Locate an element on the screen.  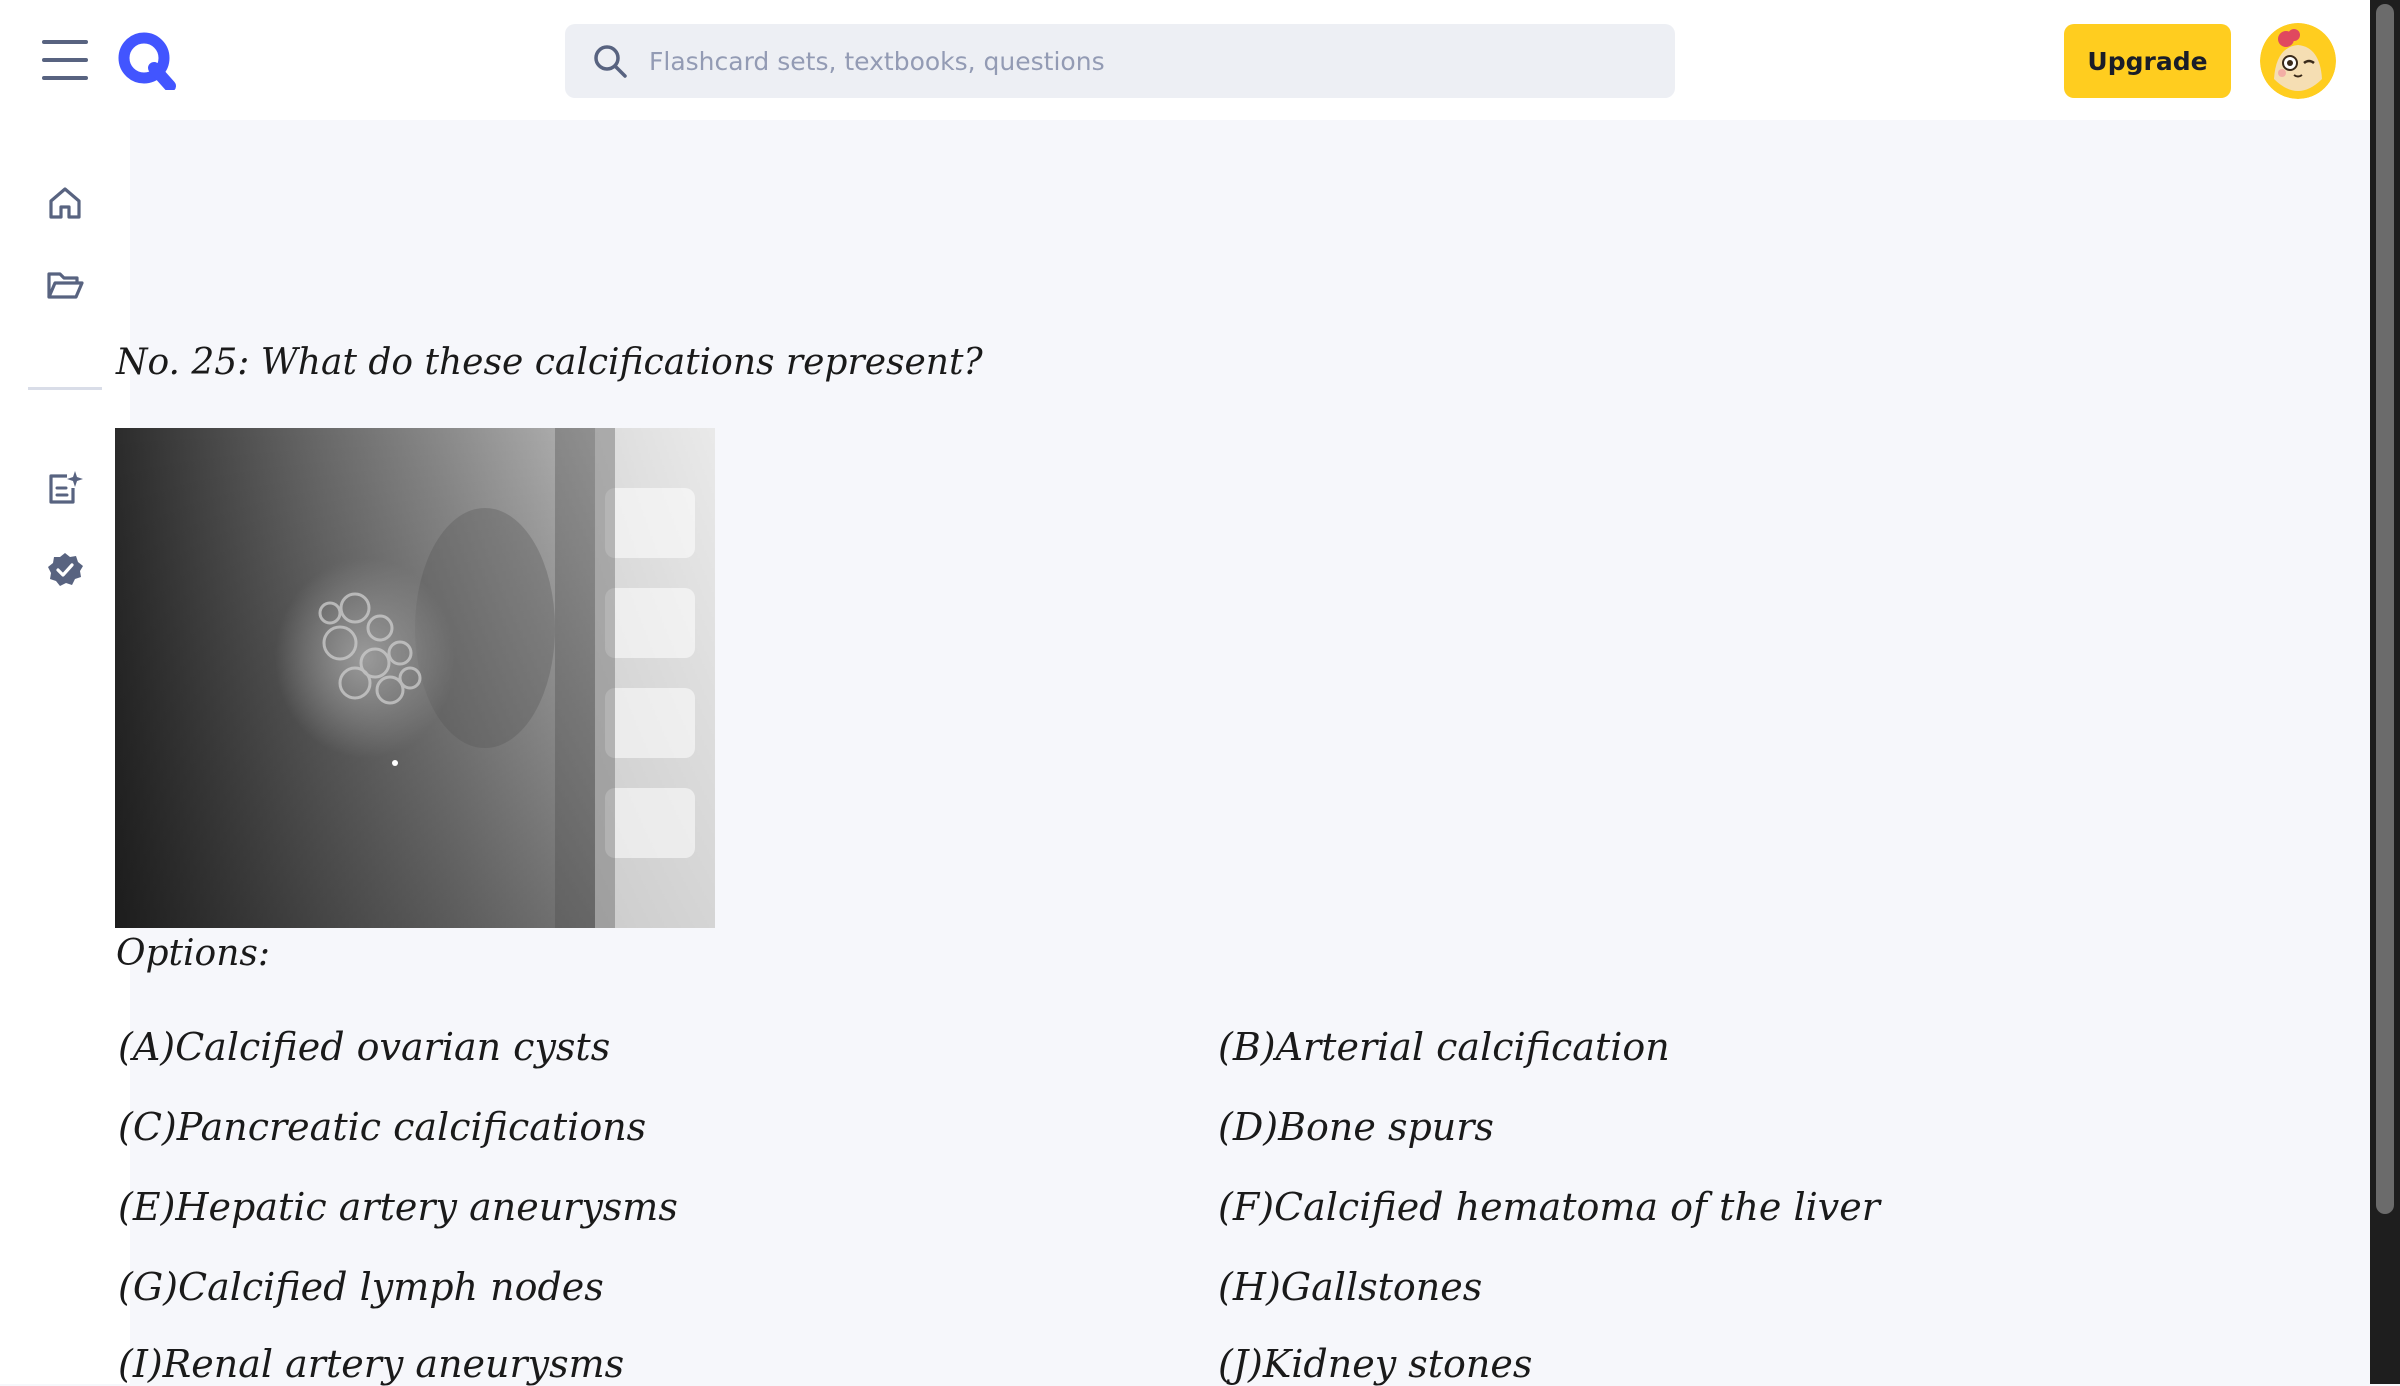
option-b: (B)Arterial calcification is located at coordinates (1444, 1047).